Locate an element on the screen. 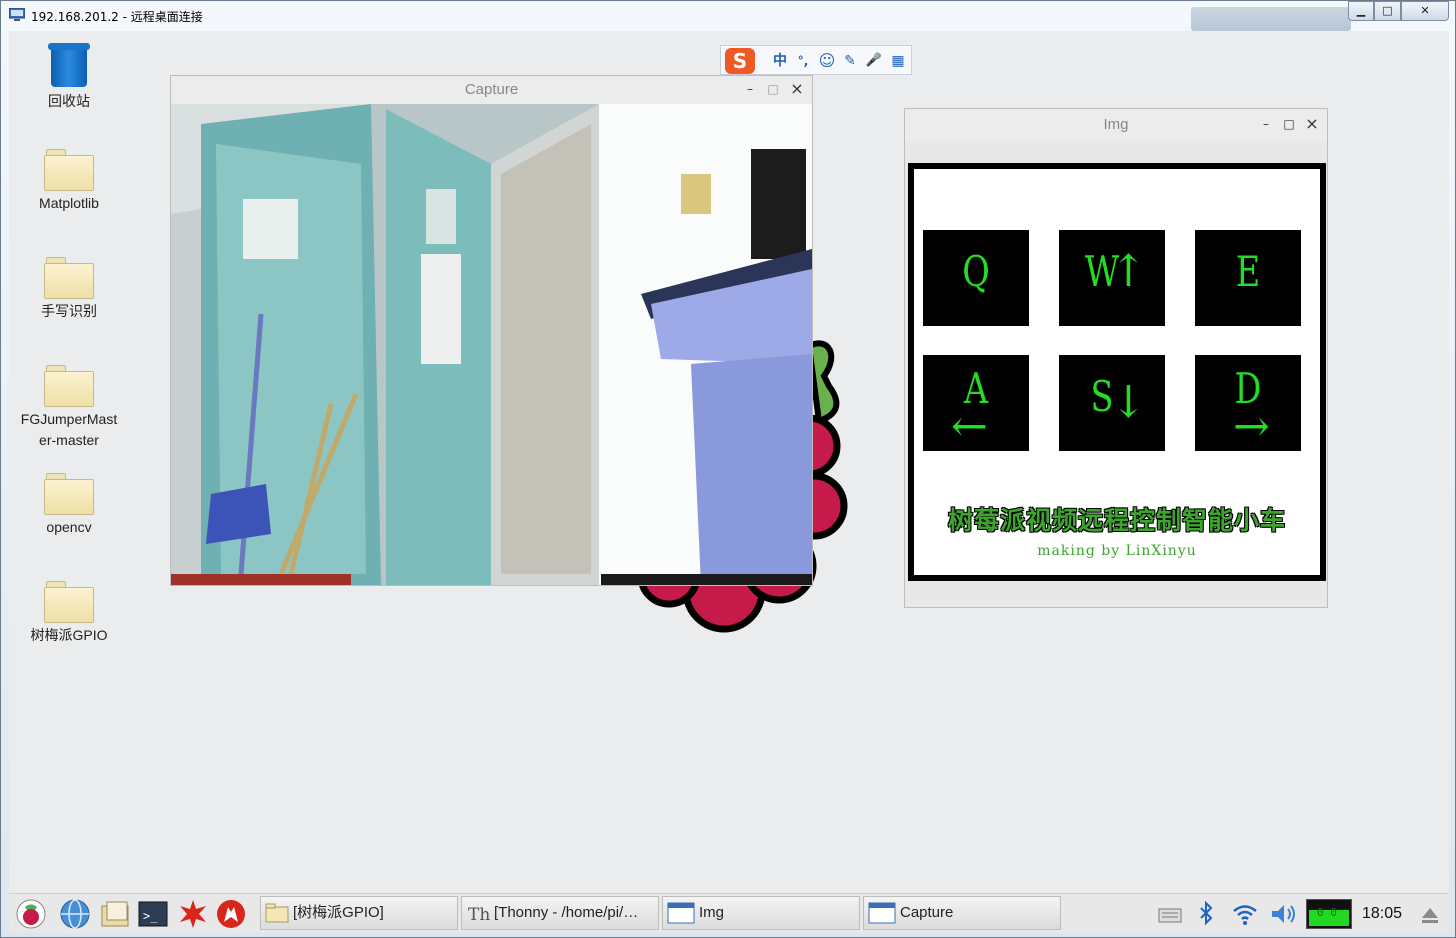 This screenshot has width=1456, height=938. taskbar-task-img: Img is located at coordinates (761, 913).